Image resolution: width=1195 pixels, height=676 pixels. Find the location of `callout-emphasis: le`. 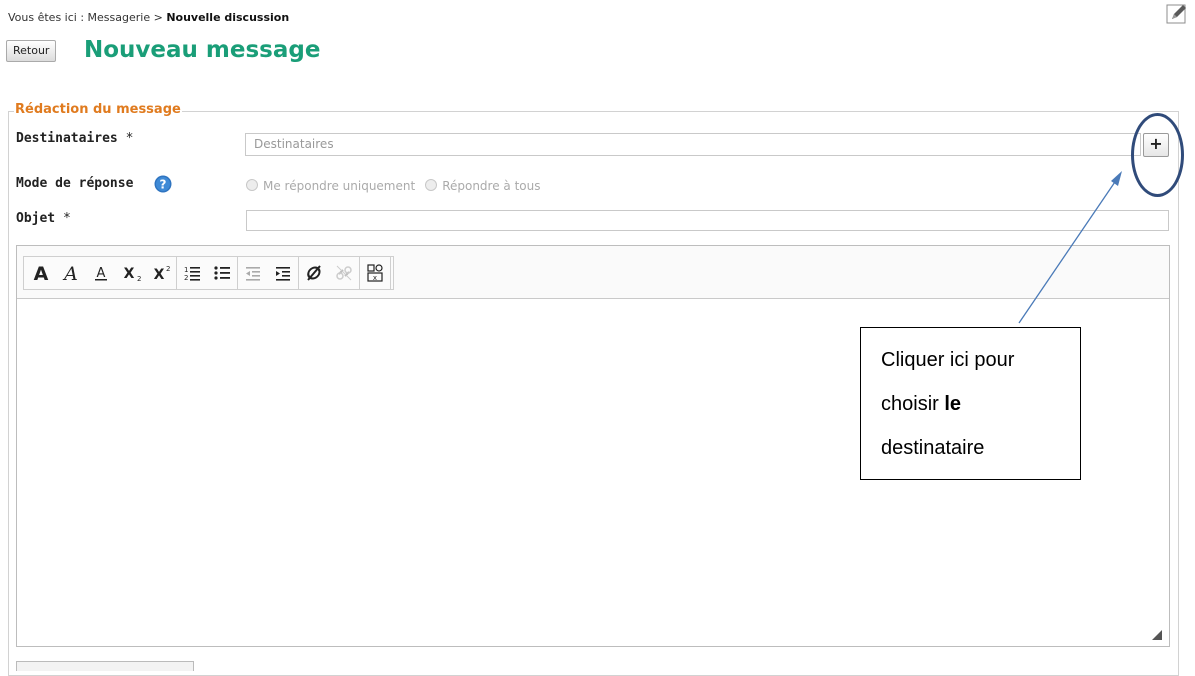

callout-emphasis: le is located at coordinates (953, 404).